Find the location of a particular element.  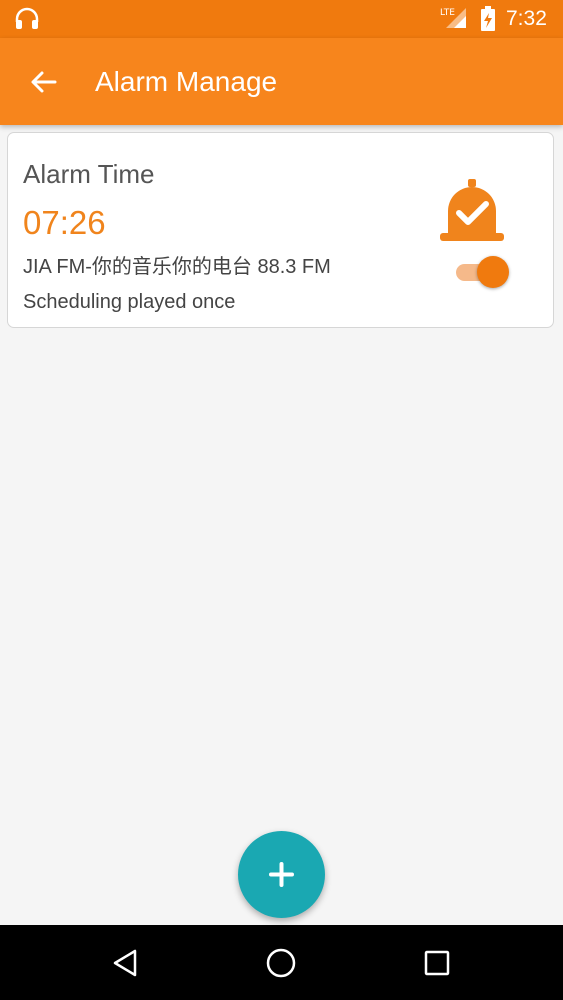

navigation-bar is located at coordinates (281, 962).